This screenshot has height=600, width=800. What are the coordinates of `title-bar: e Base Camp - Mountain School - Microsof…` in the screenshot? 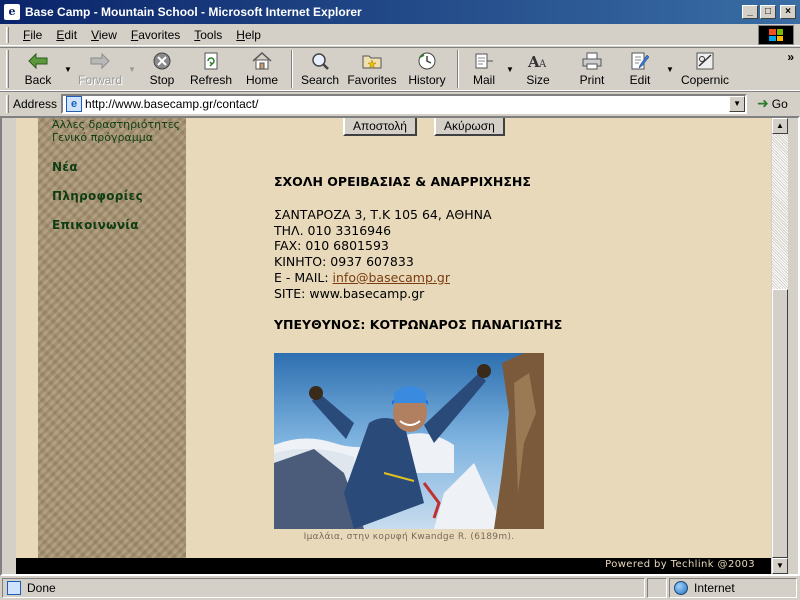 It's located at (400, 12).